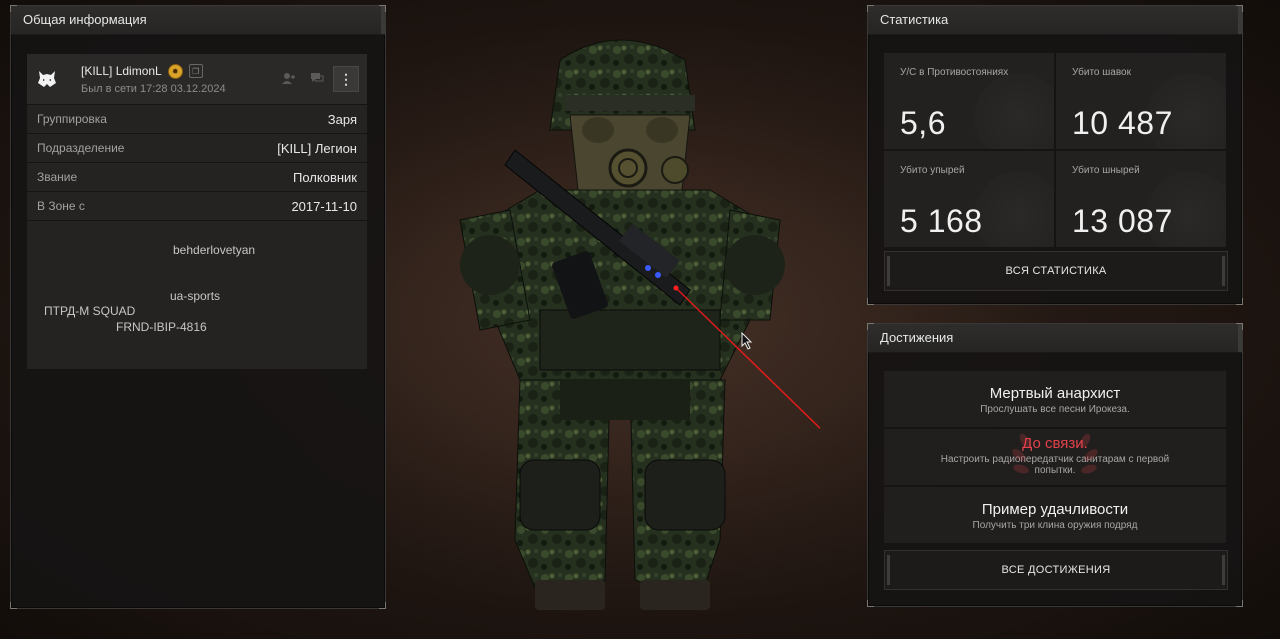  Describe the element at coordinates (197, 148) in the screenshot. I see `unit-row: Подразделение [KILL] Легион` at that location.